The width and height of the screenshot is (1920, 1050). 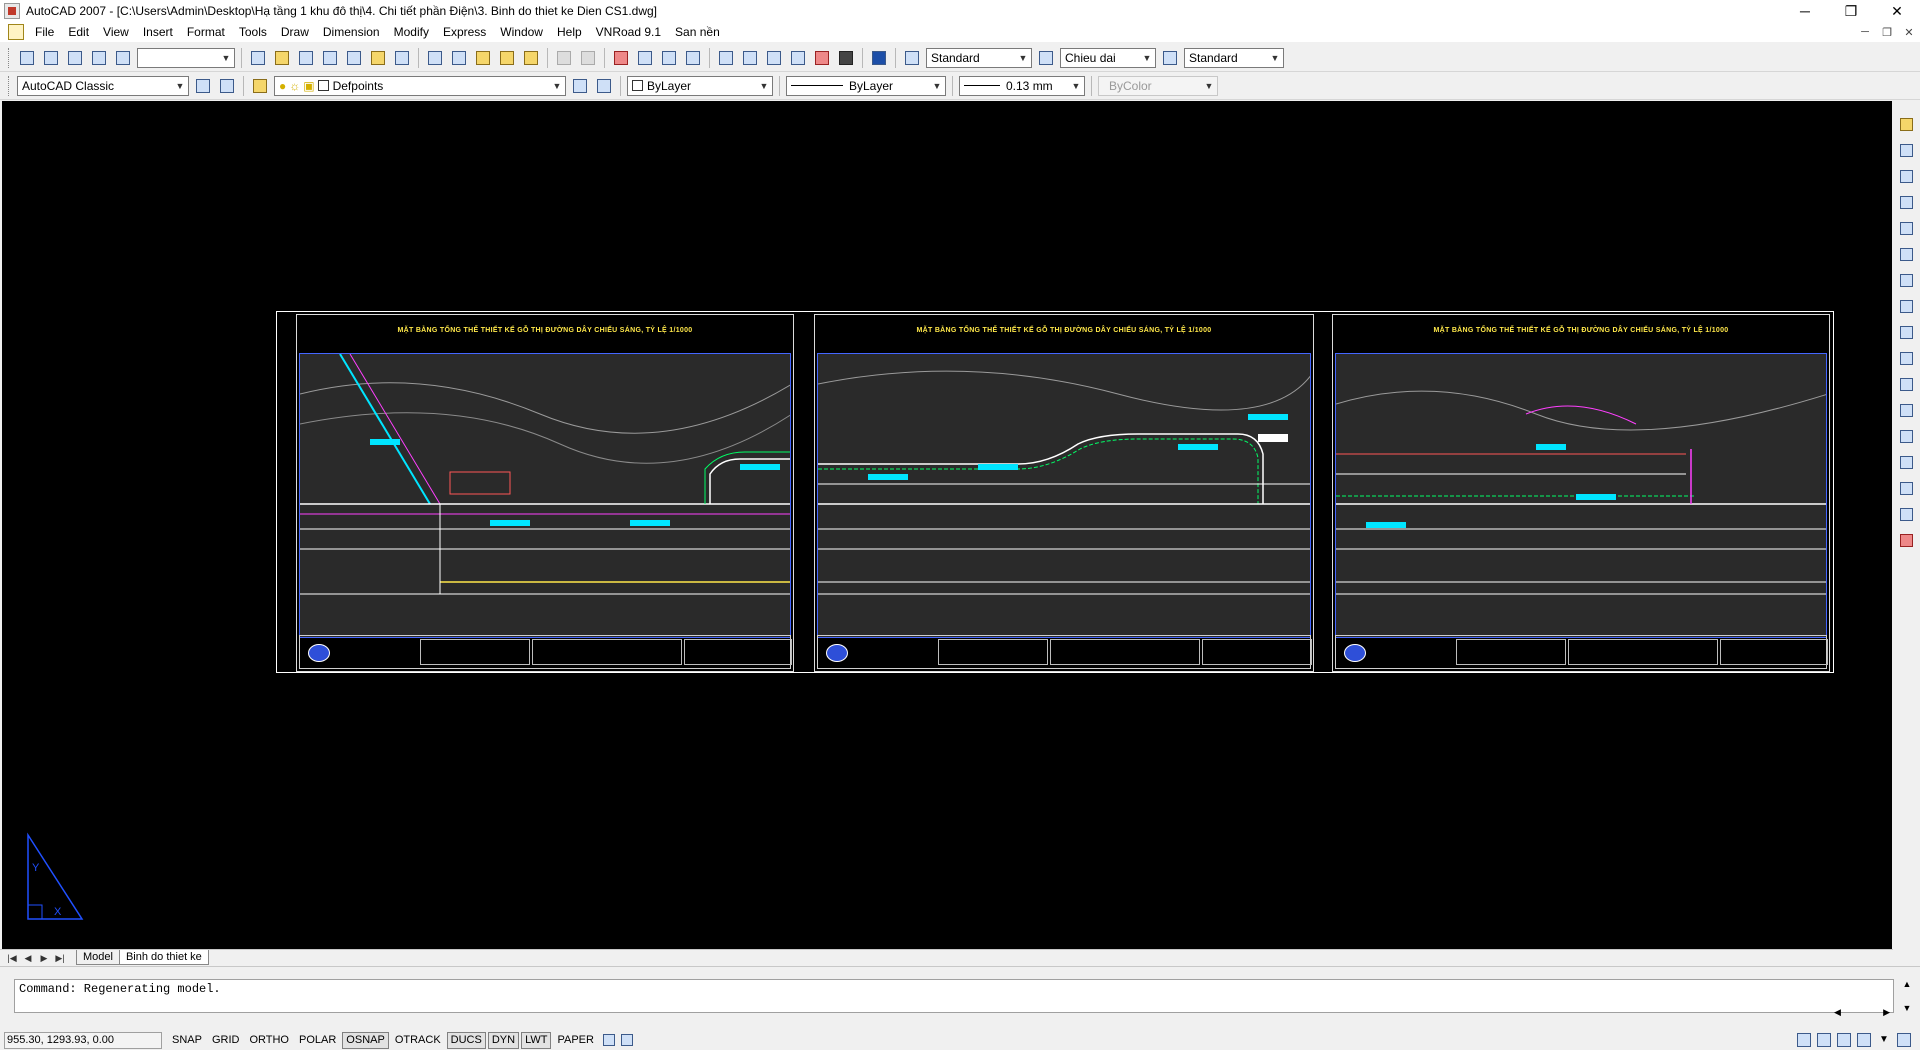 What do you see at coordinates (12, 958) in the screenshot?
I see `first-tab-button: |◀` at bounding box center [12, 958].